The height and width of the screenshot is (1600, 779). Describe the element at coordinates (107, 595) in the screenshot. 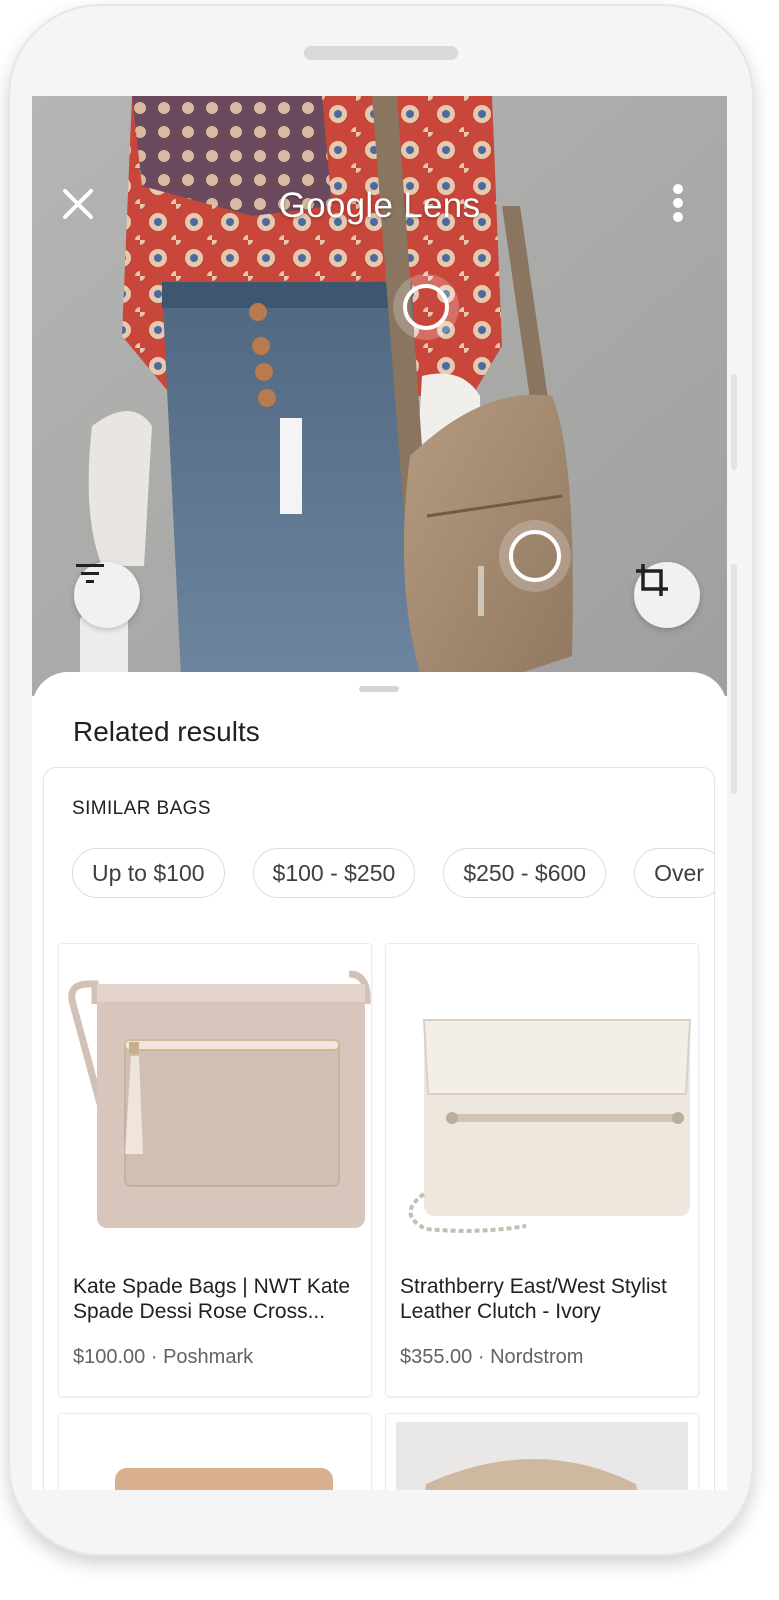

I see `filter-button` at that location.